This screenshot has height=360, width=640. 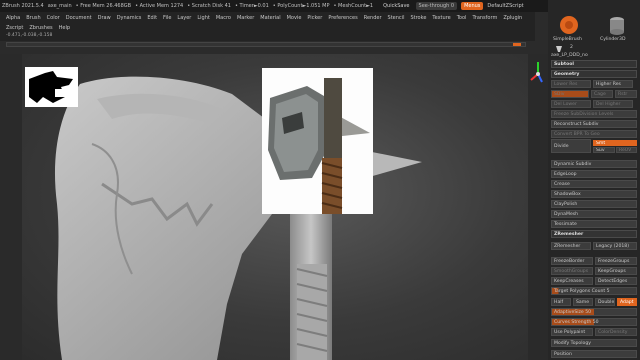 I want to click on left-tray, so click(x=11, y=207).